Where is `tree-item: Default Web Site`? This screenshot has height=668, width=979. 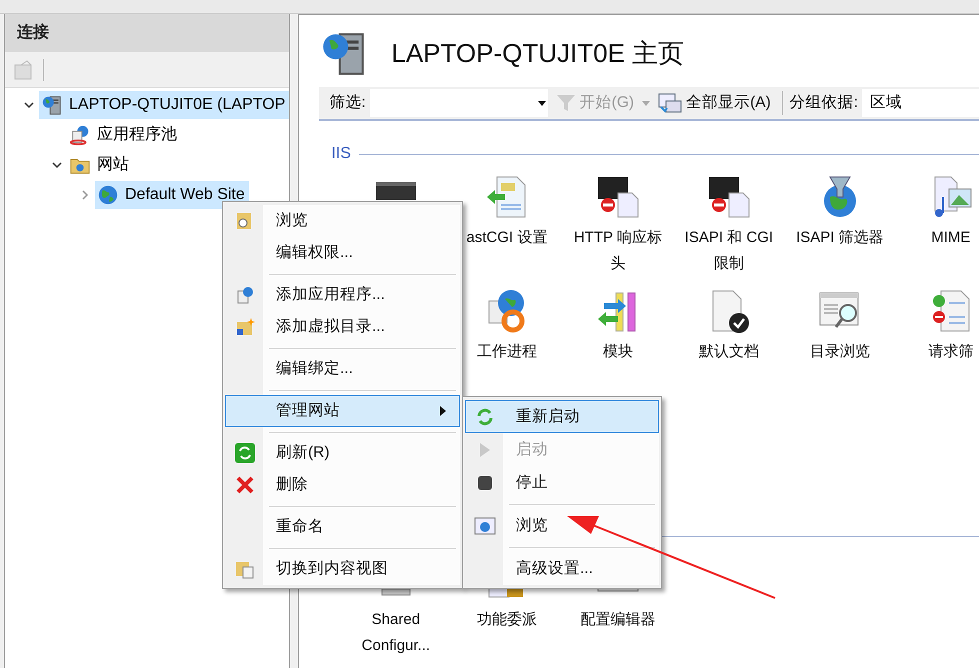
tree-item: Default Web Site is located at coordinates (172, 195).